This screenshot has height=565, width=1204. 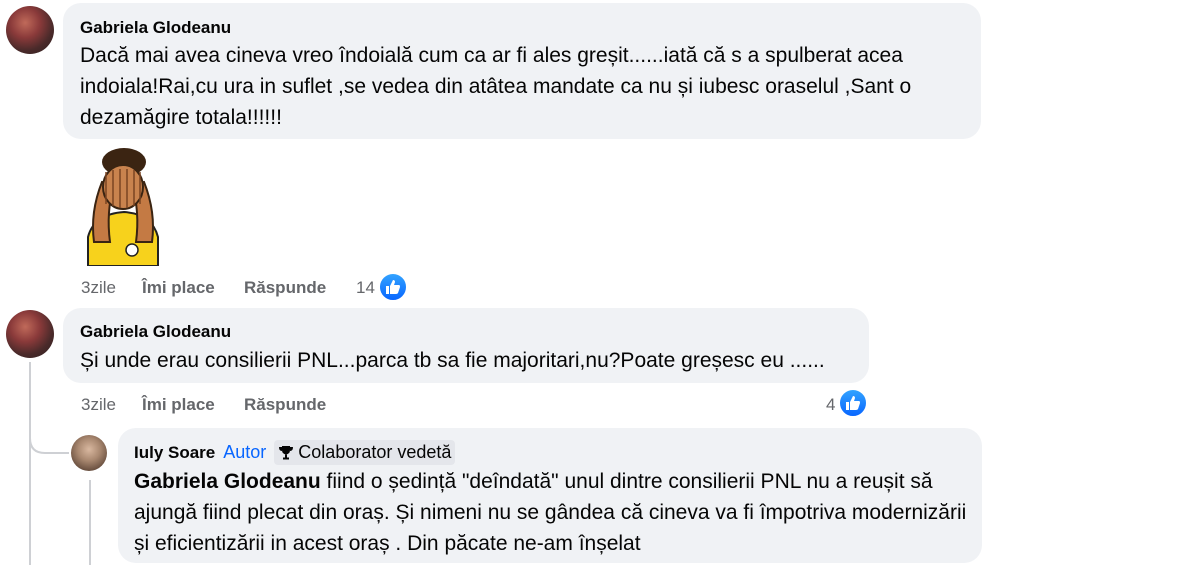 I want to click on face-palm-sticker, so click(x=123, y=207).